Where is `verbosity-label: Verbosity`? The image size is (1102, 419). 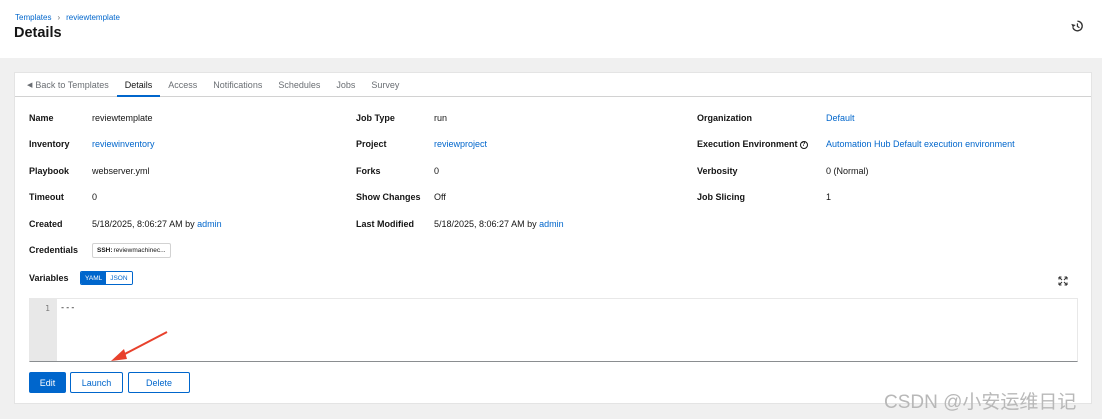 verbosity-label: Verbosity is located at coordinates (717, 171).